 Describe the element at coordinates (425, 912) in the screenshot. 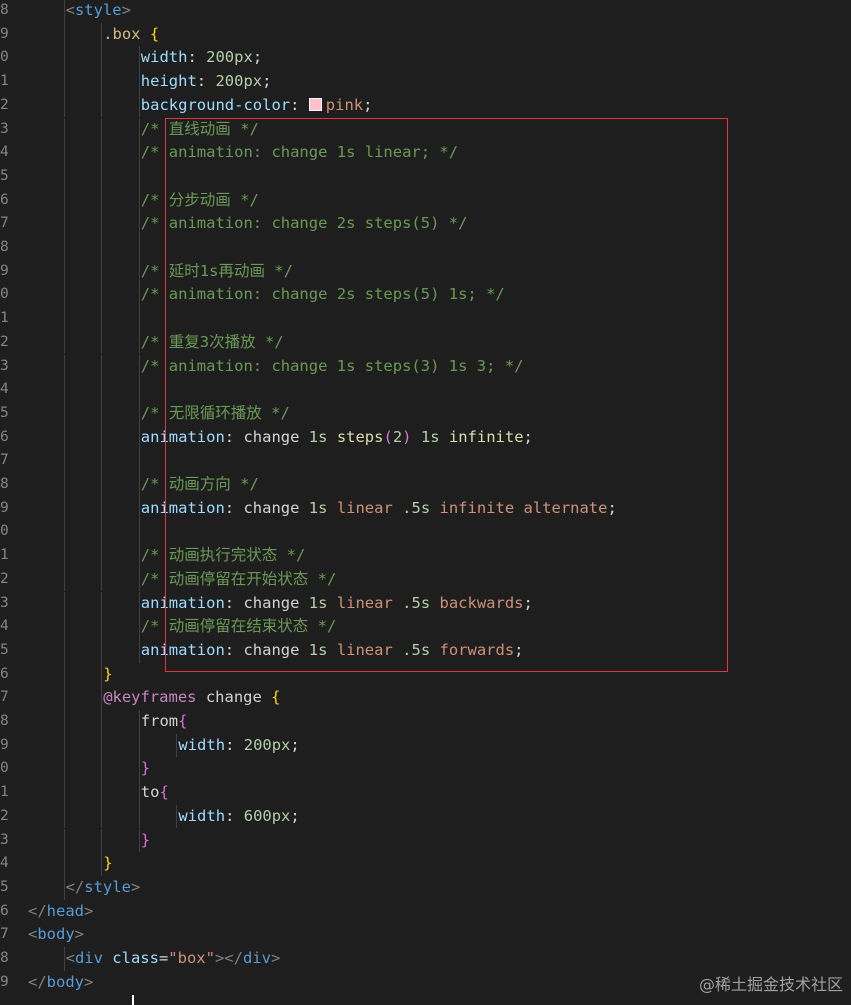

I see `code-line: 6 </head>` at that location.